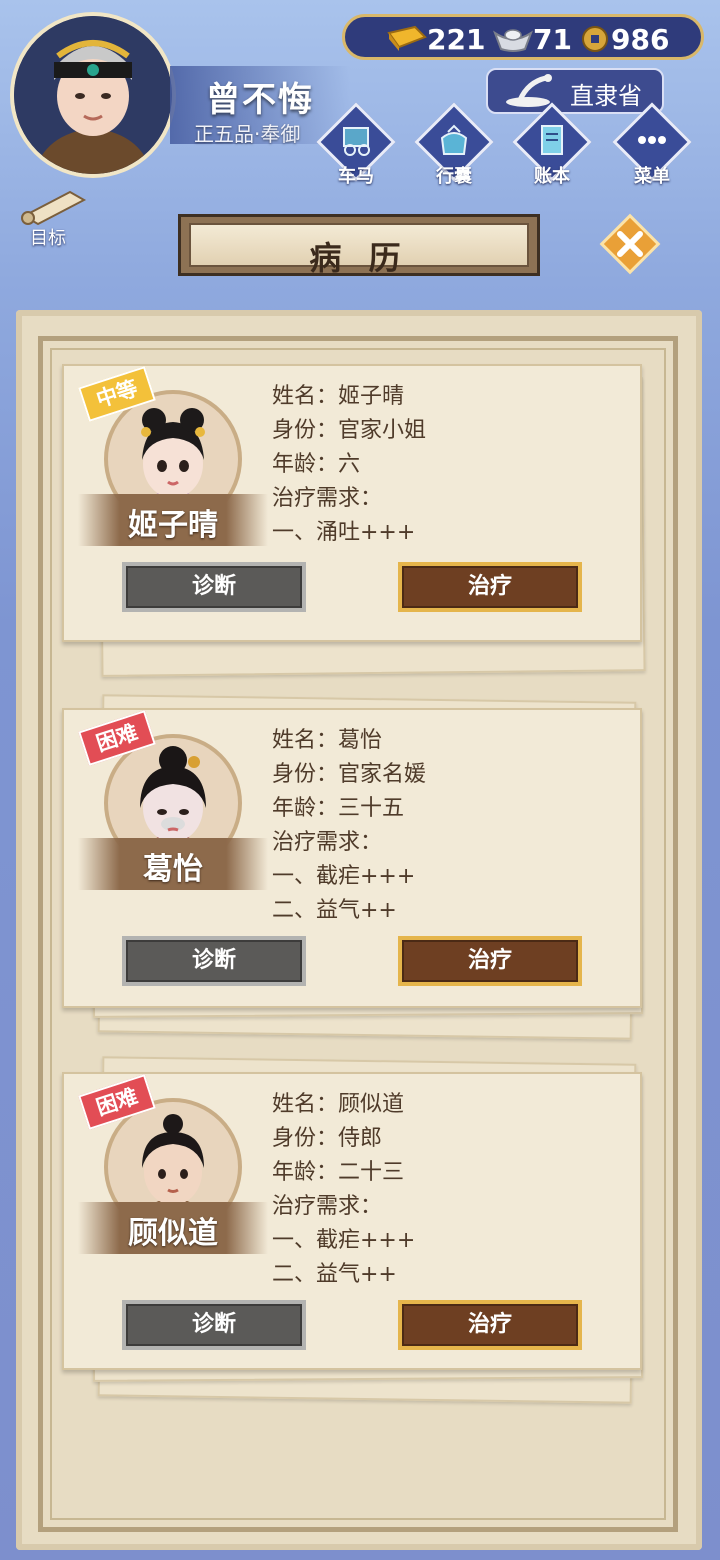  I want to click on age-value: 六, so click(349, 464).